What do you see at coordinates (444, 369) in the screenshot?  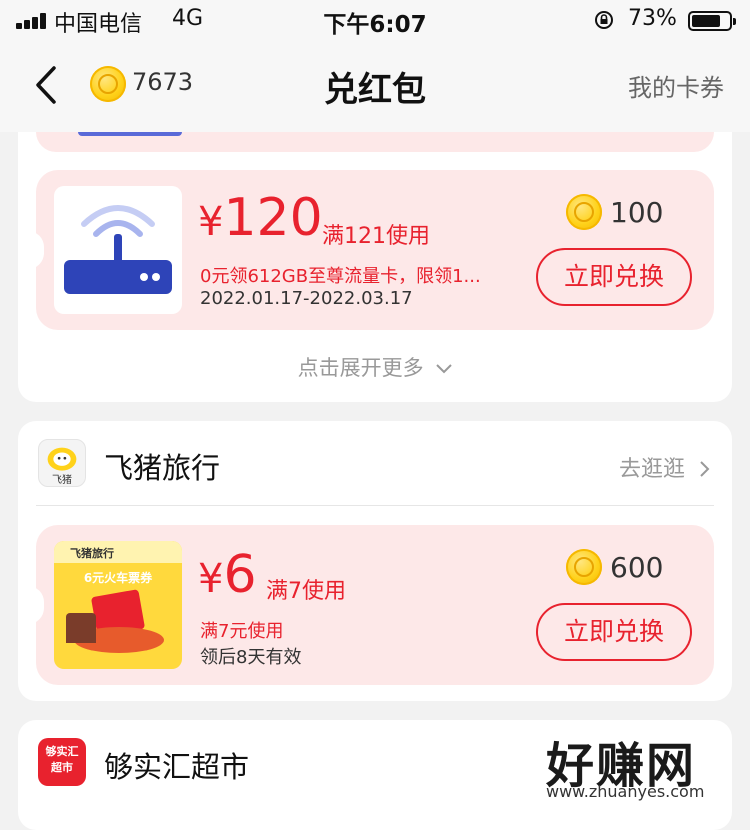 I see `chevron-down-icon` at bounding box center [444, 369].